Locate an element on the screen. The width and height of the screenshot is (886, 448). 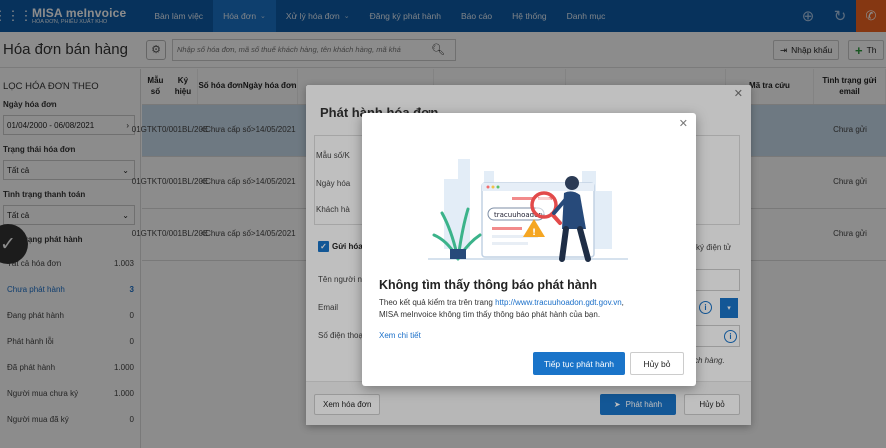
close-icon: ✕ is located at coordinates (683, 123).